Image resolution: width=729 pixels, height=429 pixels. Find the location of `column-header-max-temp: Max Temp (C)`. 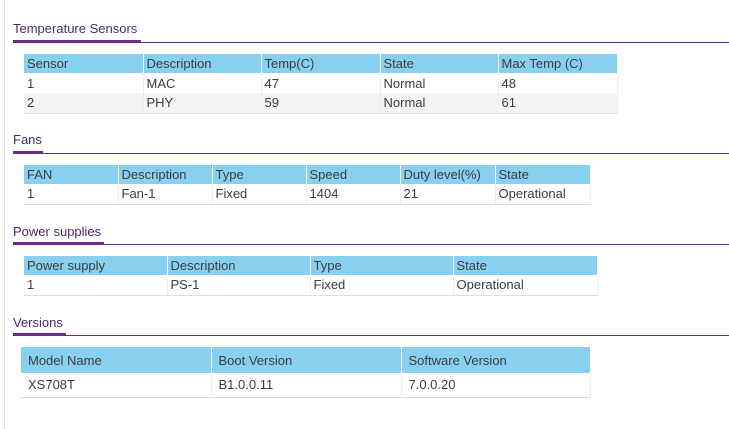

column-header-max-temp: Max Temp (C) is located at coordinates (558, 63).